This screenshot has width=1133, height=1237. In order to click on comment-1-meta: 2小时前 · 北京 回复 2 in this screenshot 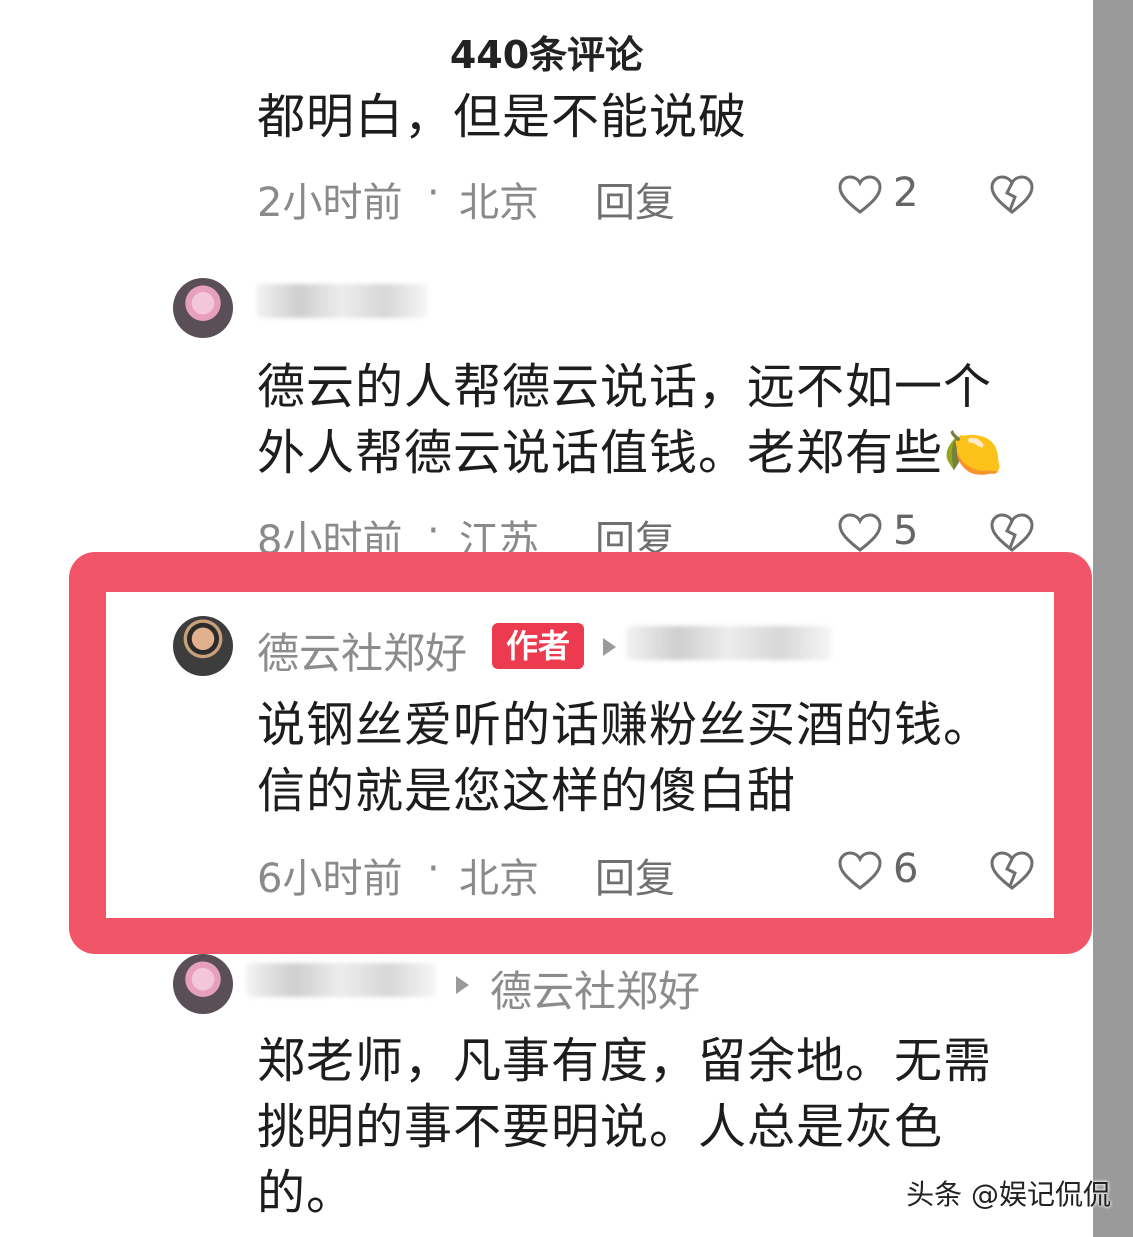, I will do `click(652, 198)`.